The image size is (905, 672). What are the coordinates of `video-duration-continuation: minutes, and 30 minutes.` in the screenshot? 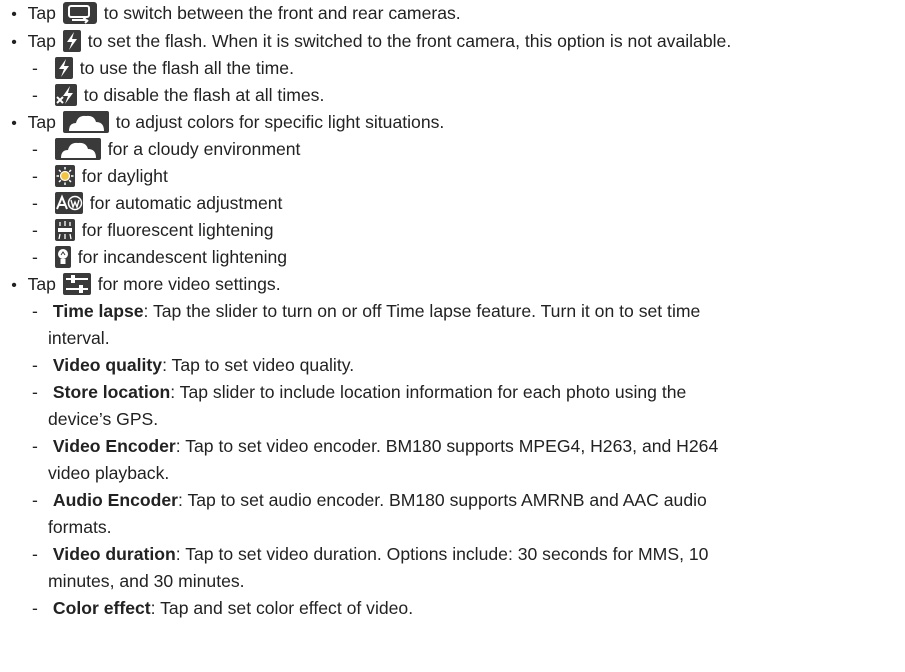 It's located at (146, 581).